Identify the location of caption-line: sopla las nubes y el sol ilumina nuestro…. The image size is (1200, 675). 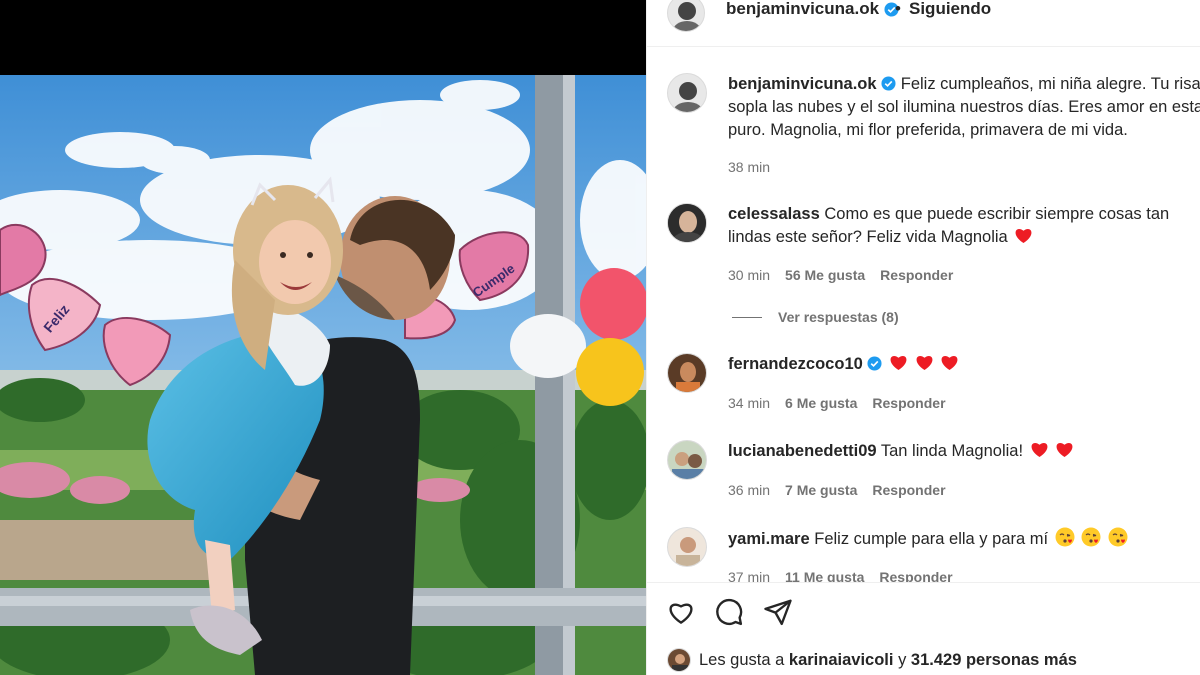
(964, 107).